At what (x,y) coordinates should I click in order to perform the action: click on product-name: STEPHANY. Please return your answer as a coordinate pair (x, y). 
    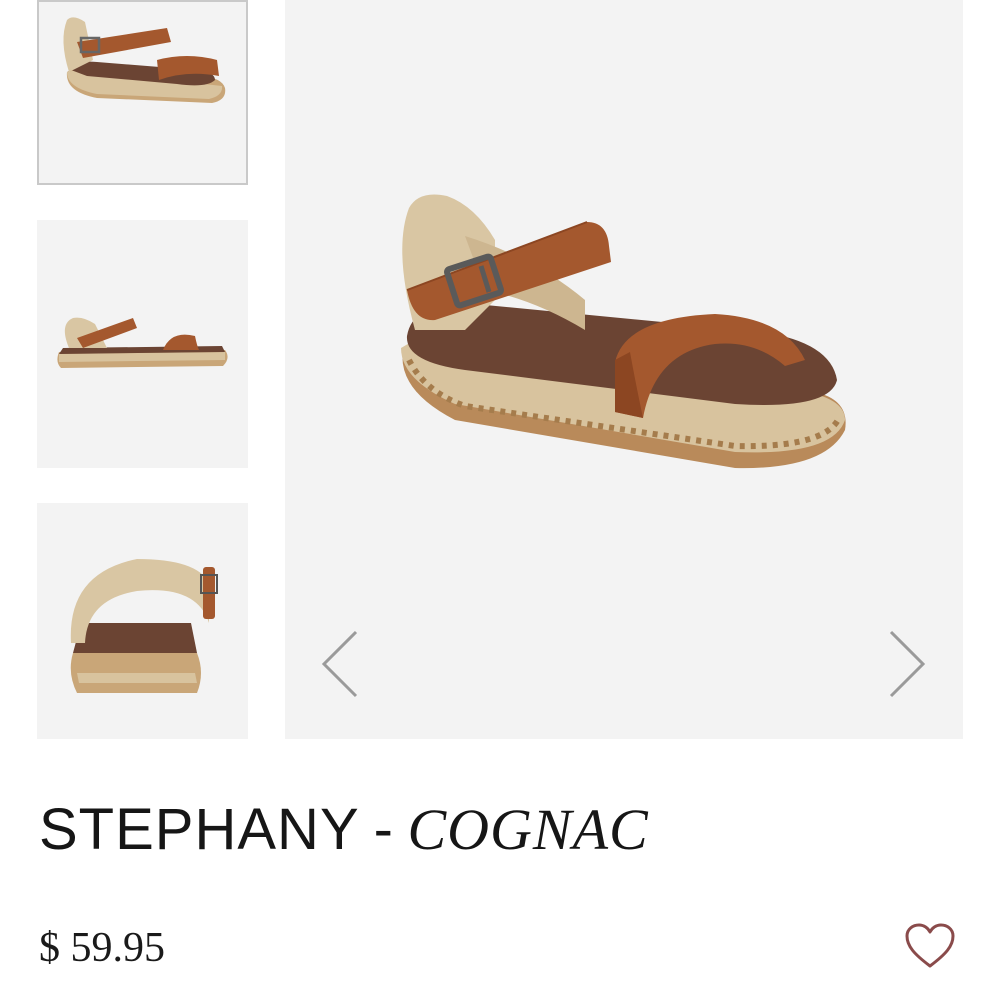
    Looking at the image, I should click on (199, 829).